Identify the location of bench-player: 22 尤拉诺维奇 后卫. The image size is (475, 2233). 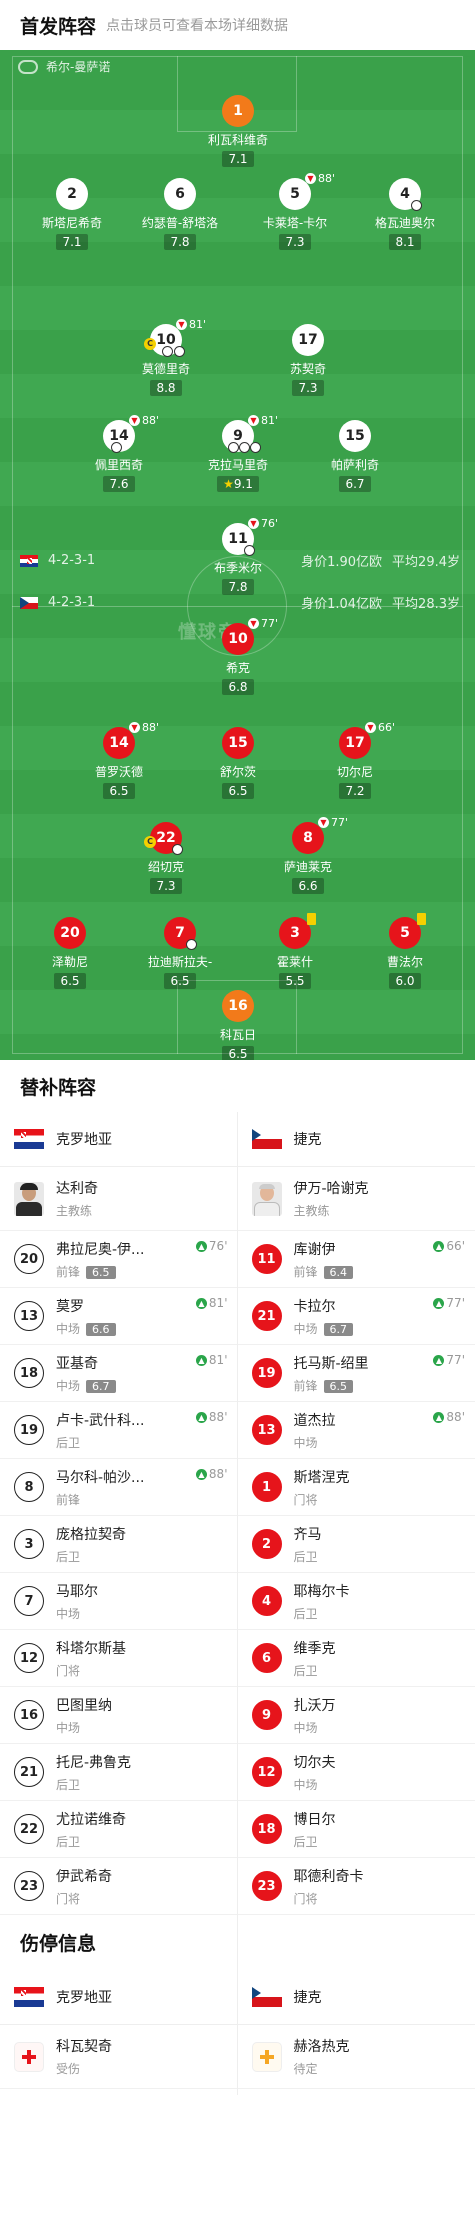
(119, 1829).